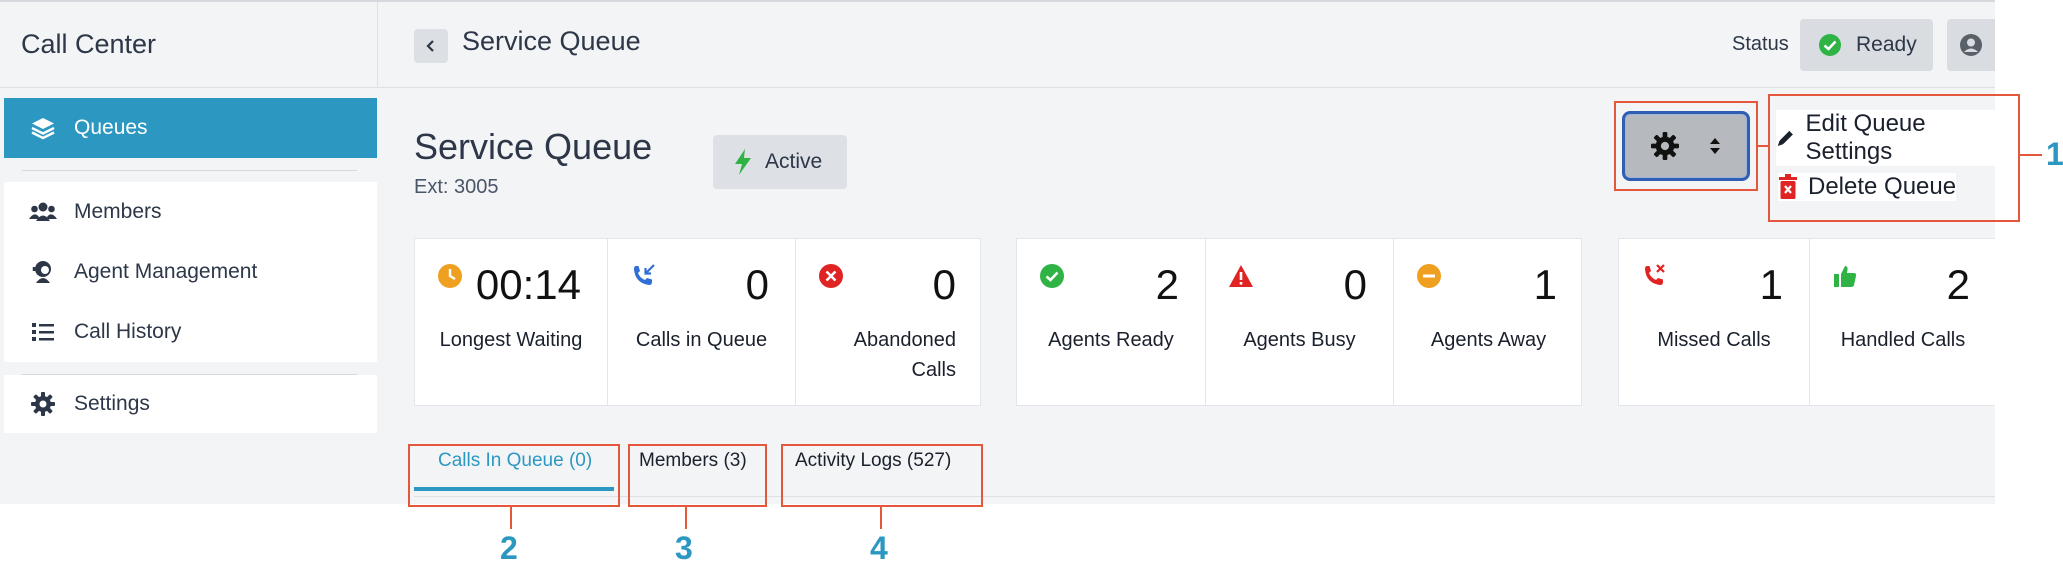 This screenshot has height=571, width=2063. What do you see at coordinates (1111, 322) in the screenshot?
I see `stat-agents-ready: 2 Agents Ready` at bounding box center [1111, 322].